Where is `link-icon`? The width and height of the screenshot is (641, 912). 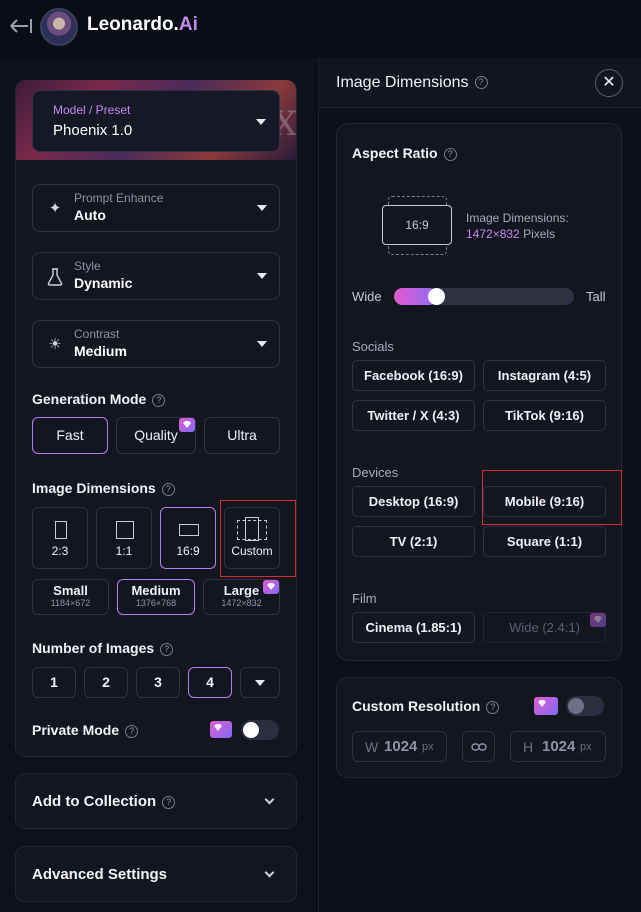 link-icon is located at coordinates (479, 747).